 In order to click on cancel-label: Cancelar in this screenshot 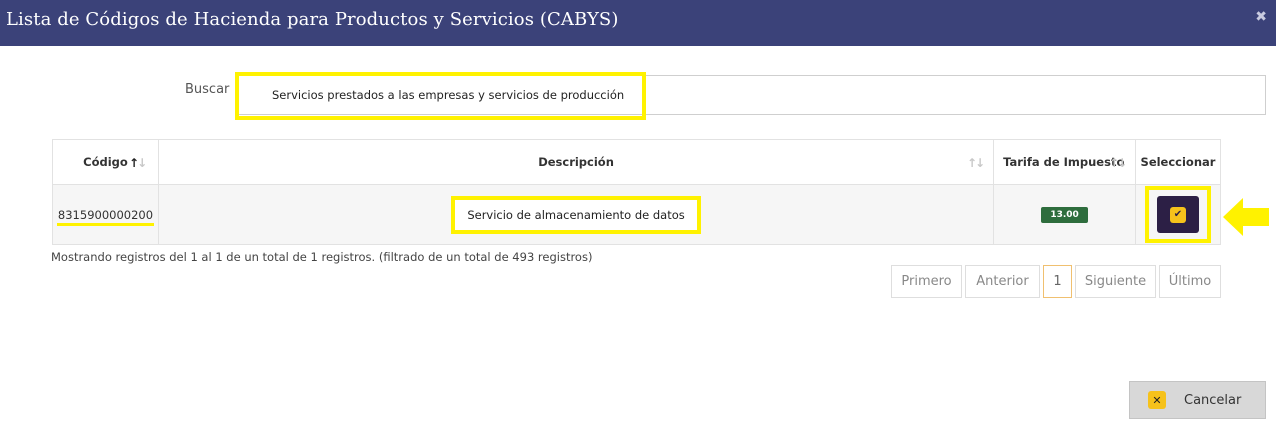, I will do `click(1213, 400)`.